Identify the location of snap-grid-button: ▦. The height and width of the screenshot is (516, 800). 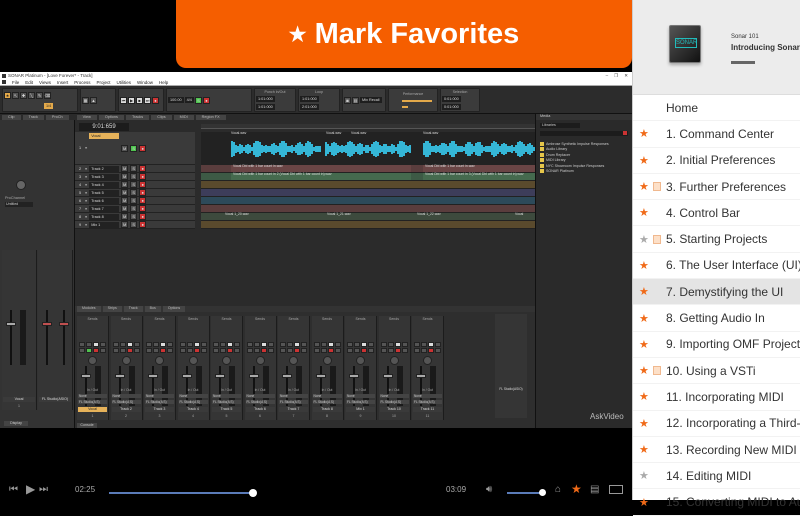
(85, 100).